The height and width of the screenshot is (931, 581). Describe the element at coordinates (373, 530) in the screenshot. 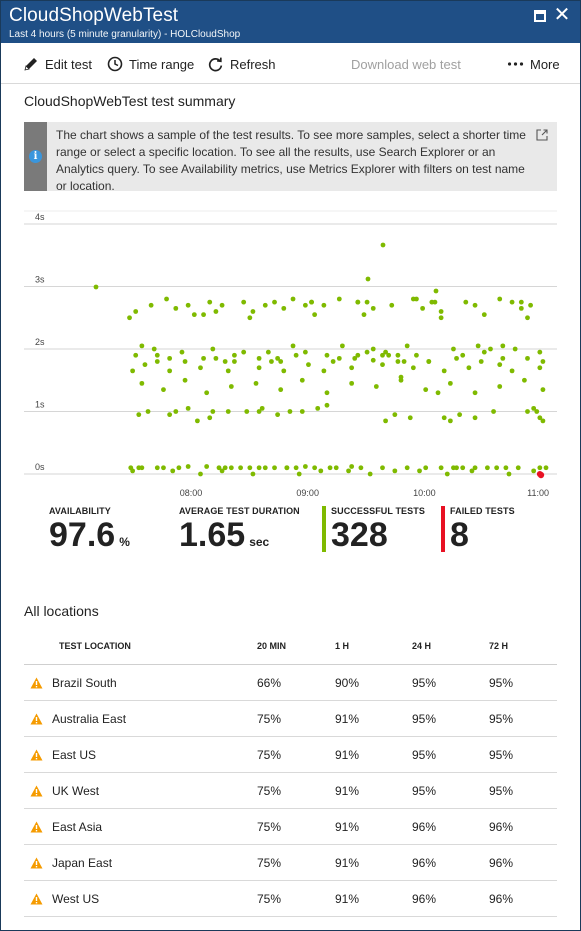

I see `successful-tests-metric: SUCCESSFUL TESTS 328` at that location.